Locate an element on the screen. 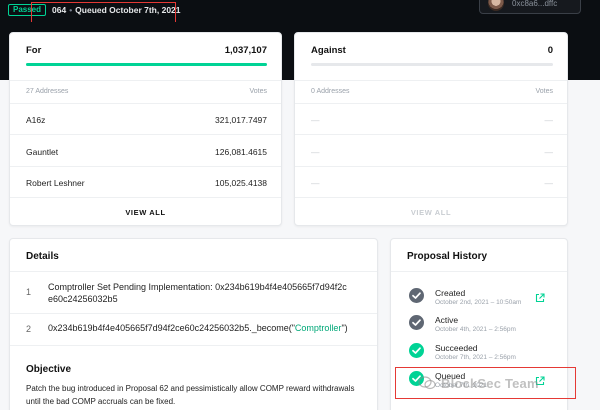  votes-against-bar is located at coordinates (432, 64).